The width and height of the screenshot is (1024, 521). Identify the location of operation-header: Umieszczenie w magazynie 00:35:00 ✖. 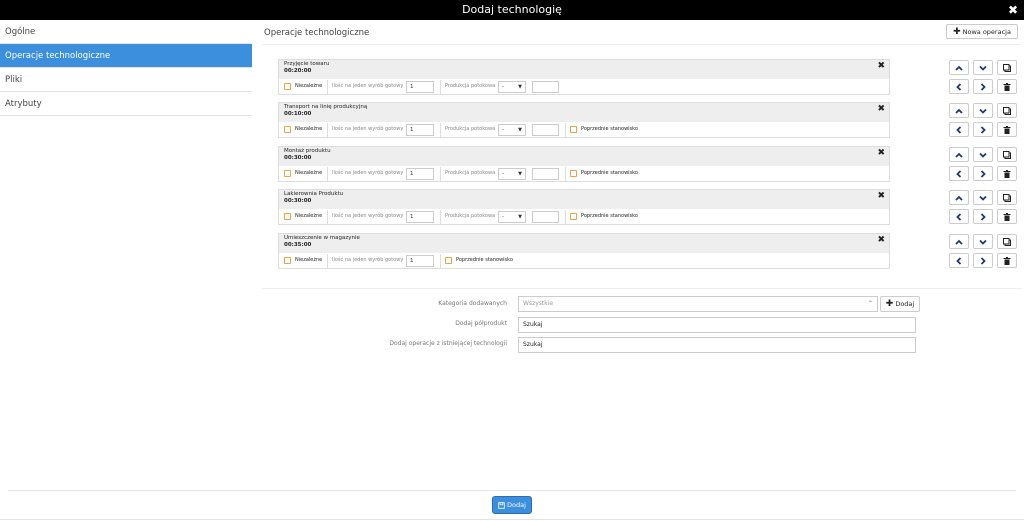
(584, 243).